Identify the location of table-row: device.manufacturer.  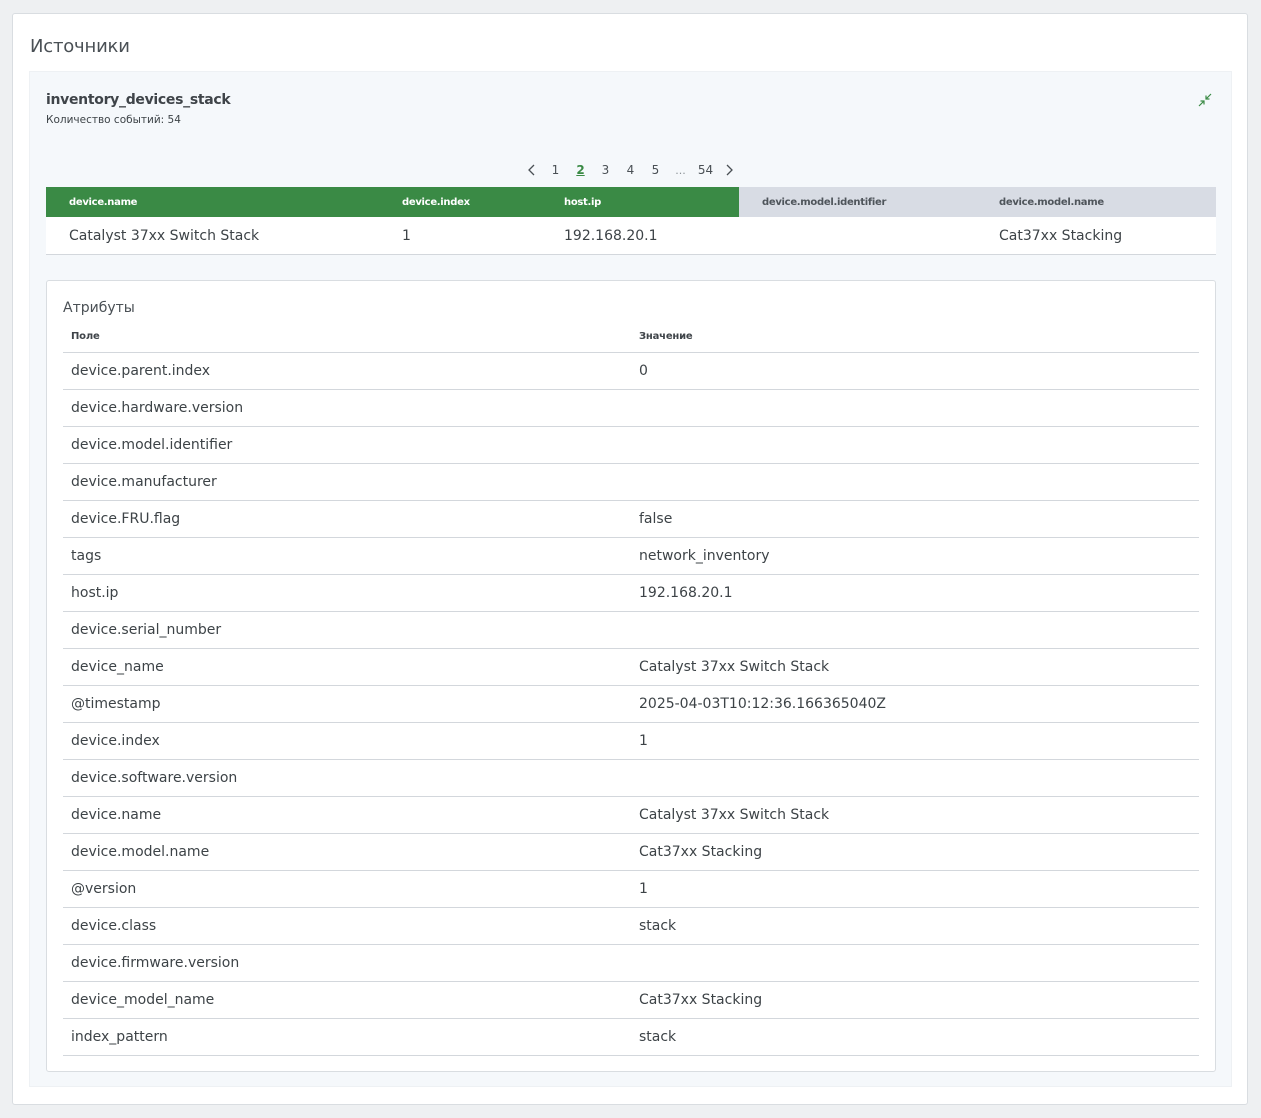
(631, 482).